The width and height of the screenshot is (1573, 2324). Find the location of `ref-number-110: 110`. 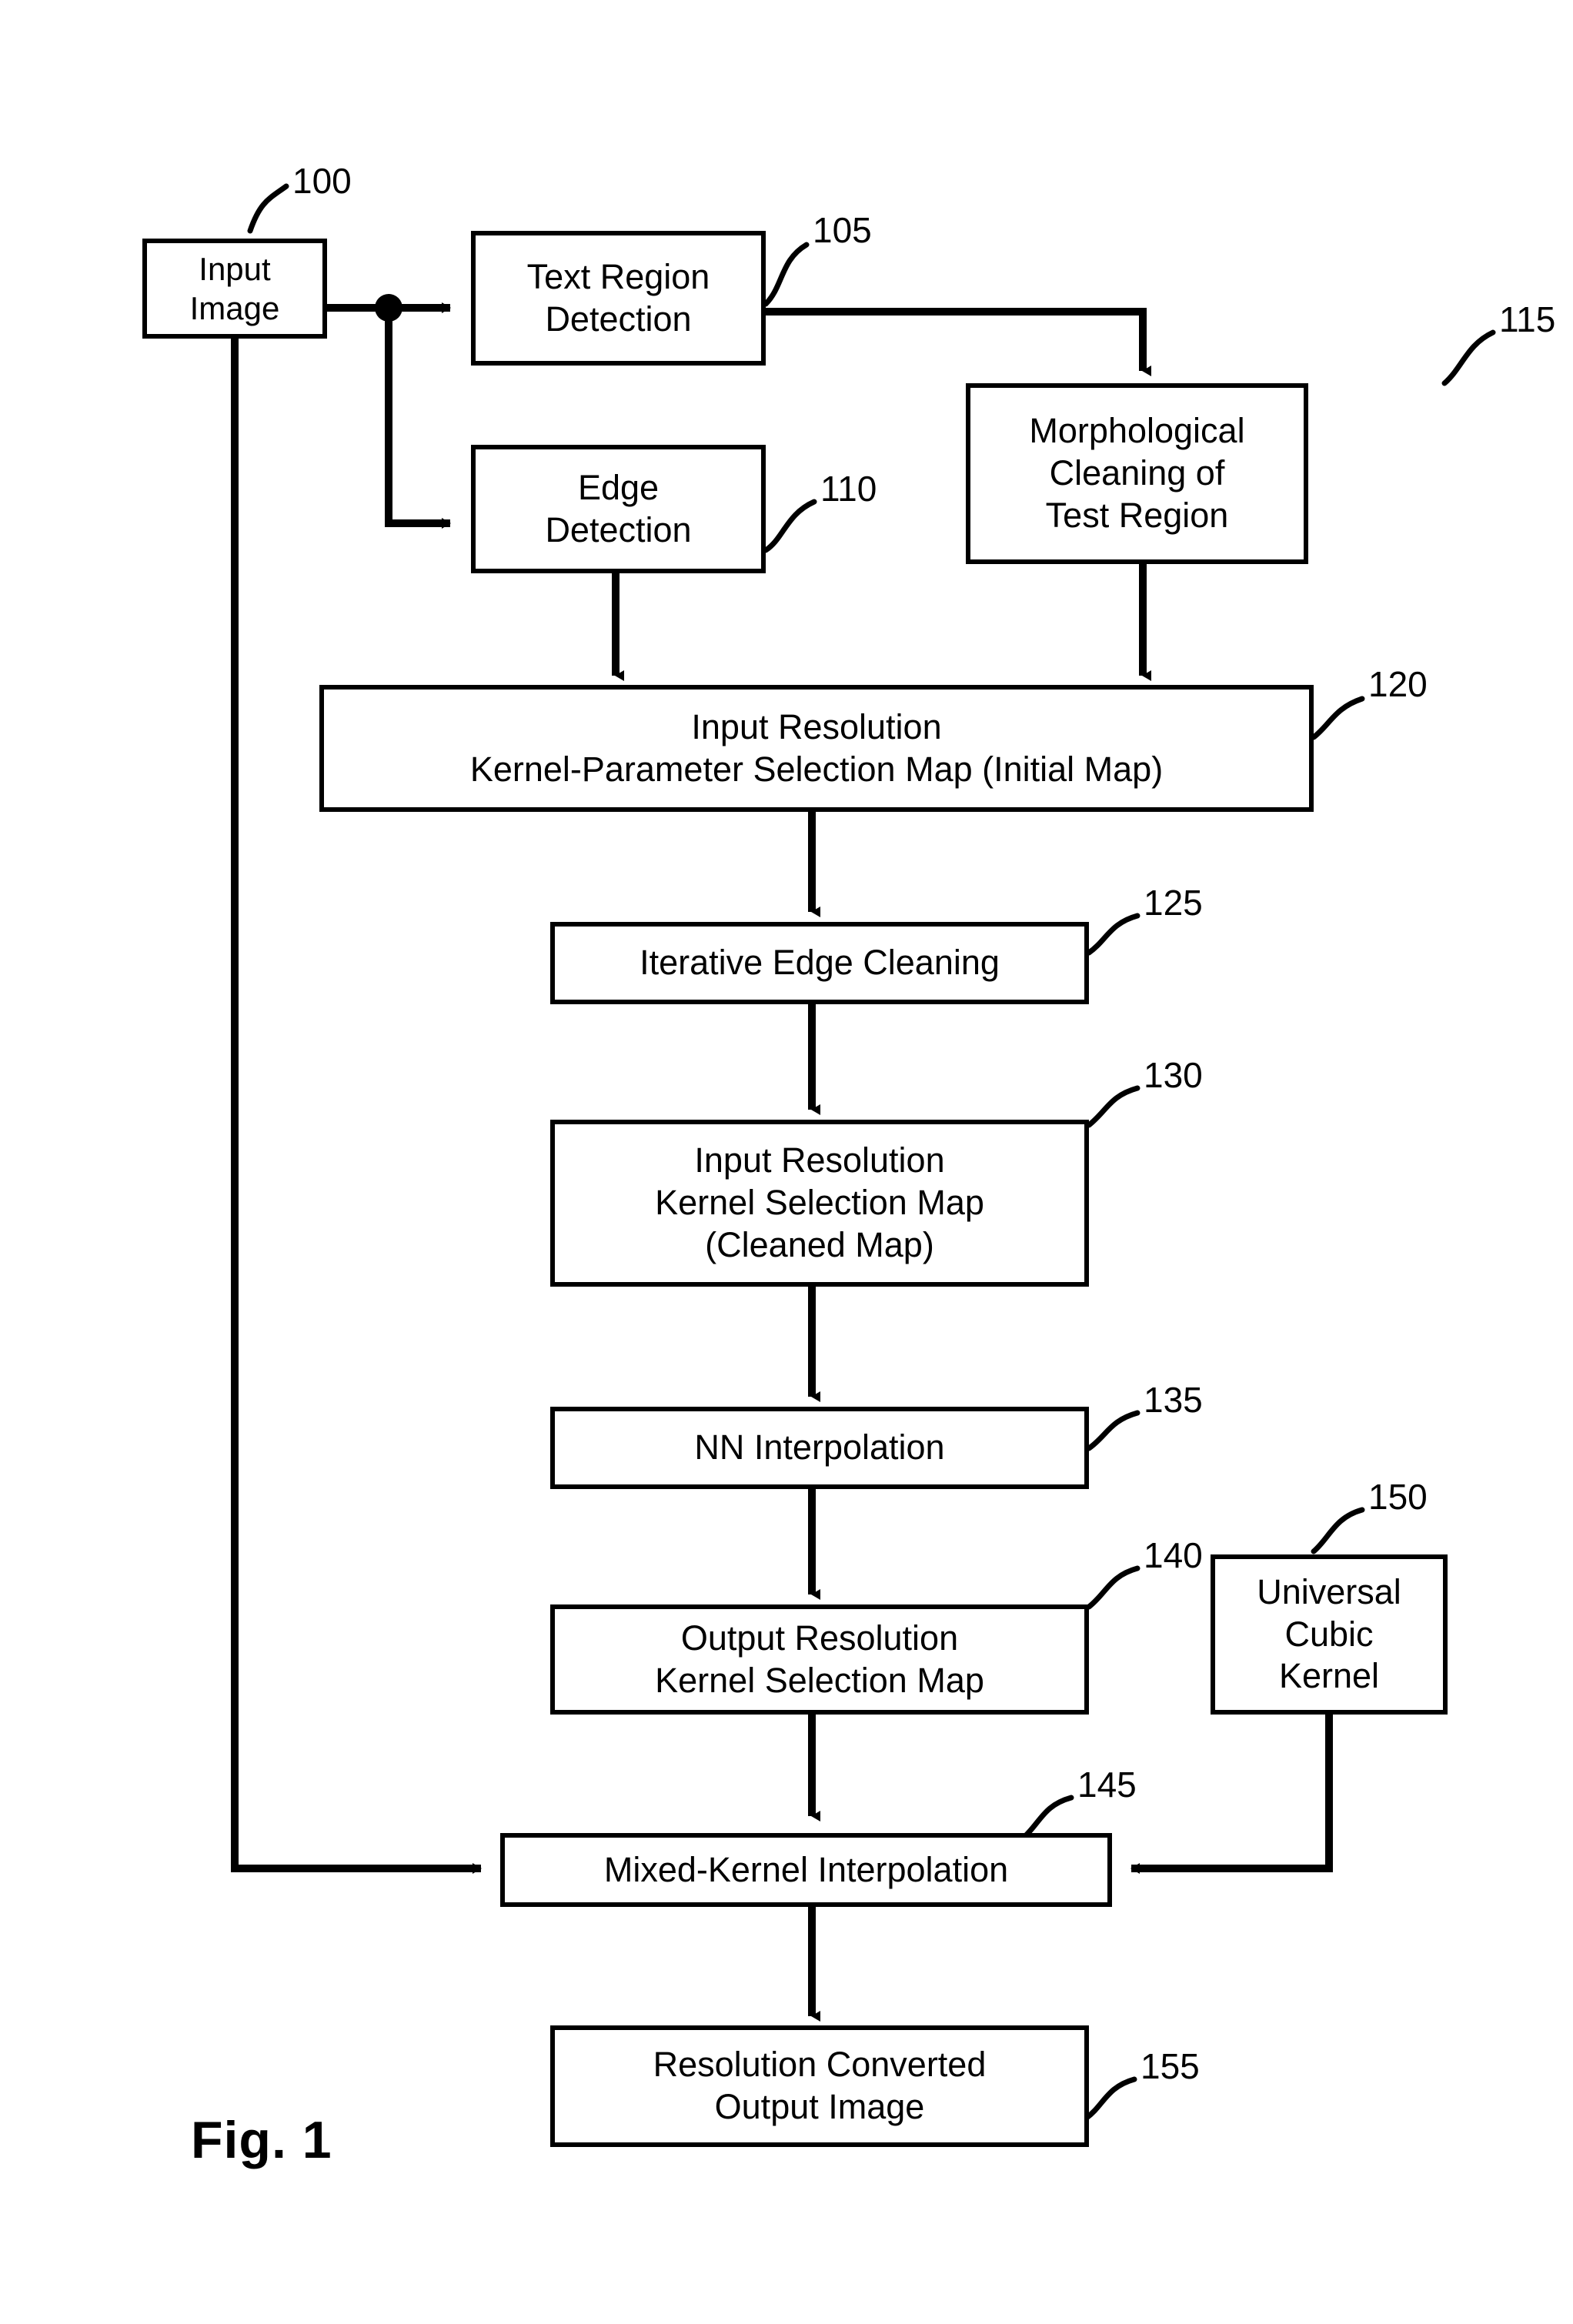

ref-number-110: 110 is located at coordinates (848, 489).